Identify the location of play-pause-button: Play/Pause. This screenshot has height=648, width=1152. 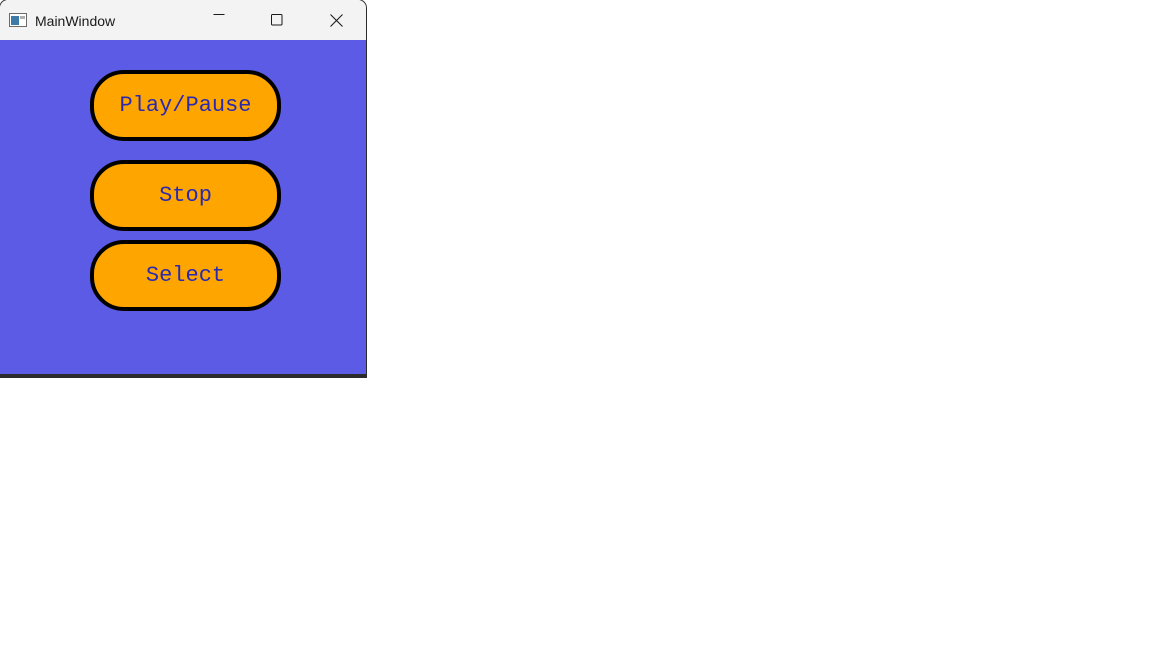
(185, 105).